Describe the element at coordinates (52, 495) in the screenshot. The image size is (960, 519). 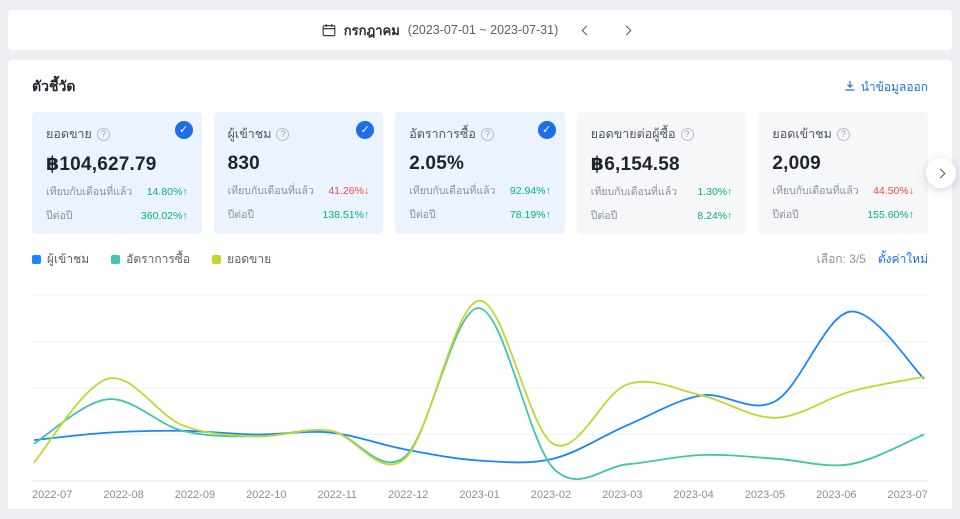
I see `x-axis-label: 2022-07` at that location.